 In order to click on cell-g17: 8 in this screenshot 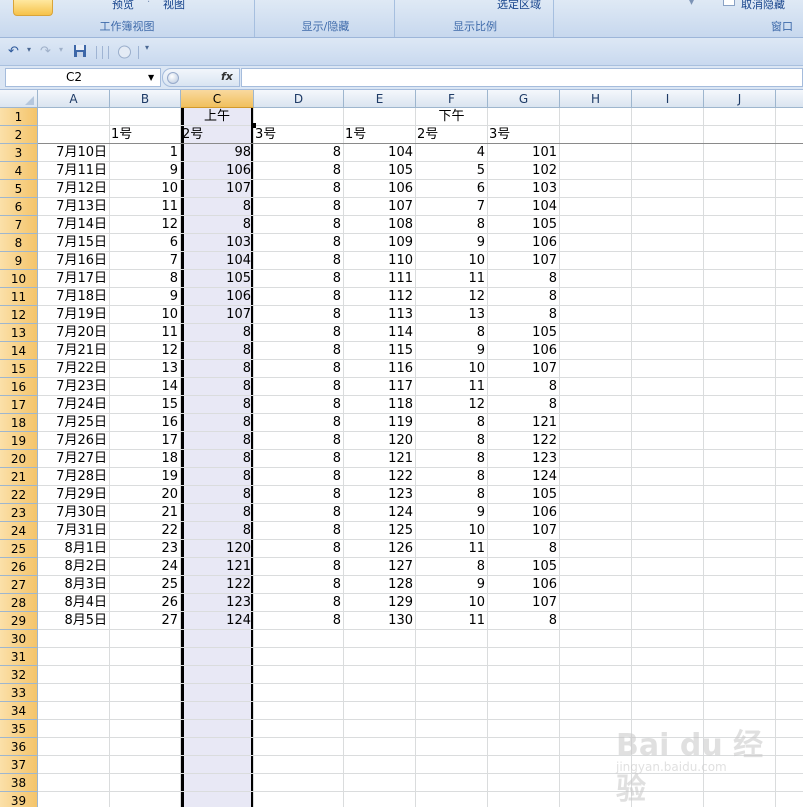, I will do `click(523, 405)`.